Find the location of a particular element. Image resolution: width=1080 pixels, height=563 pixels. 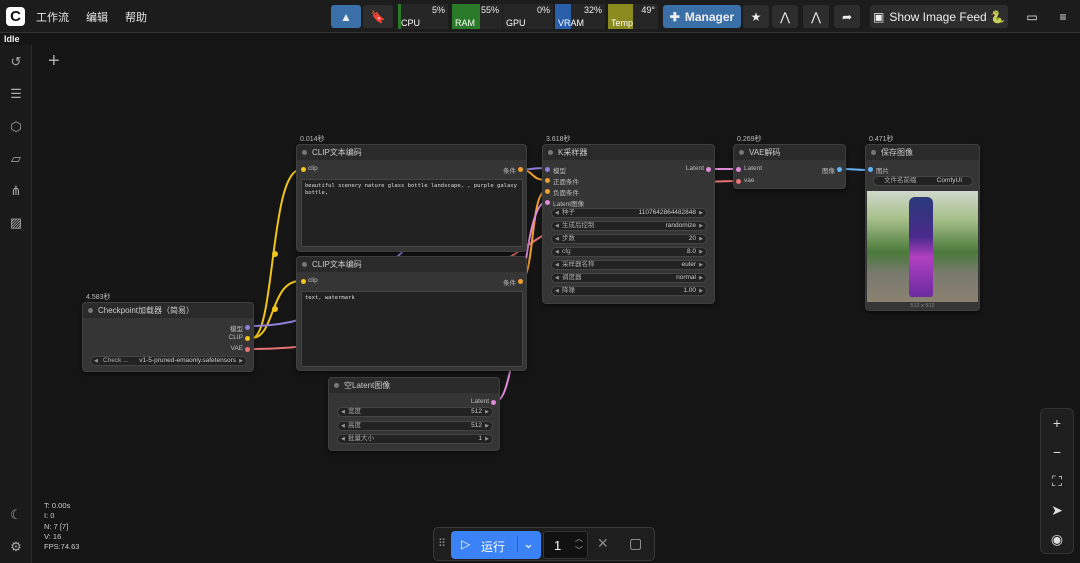

clip2-cond-output is located at coordinates (520, 281).